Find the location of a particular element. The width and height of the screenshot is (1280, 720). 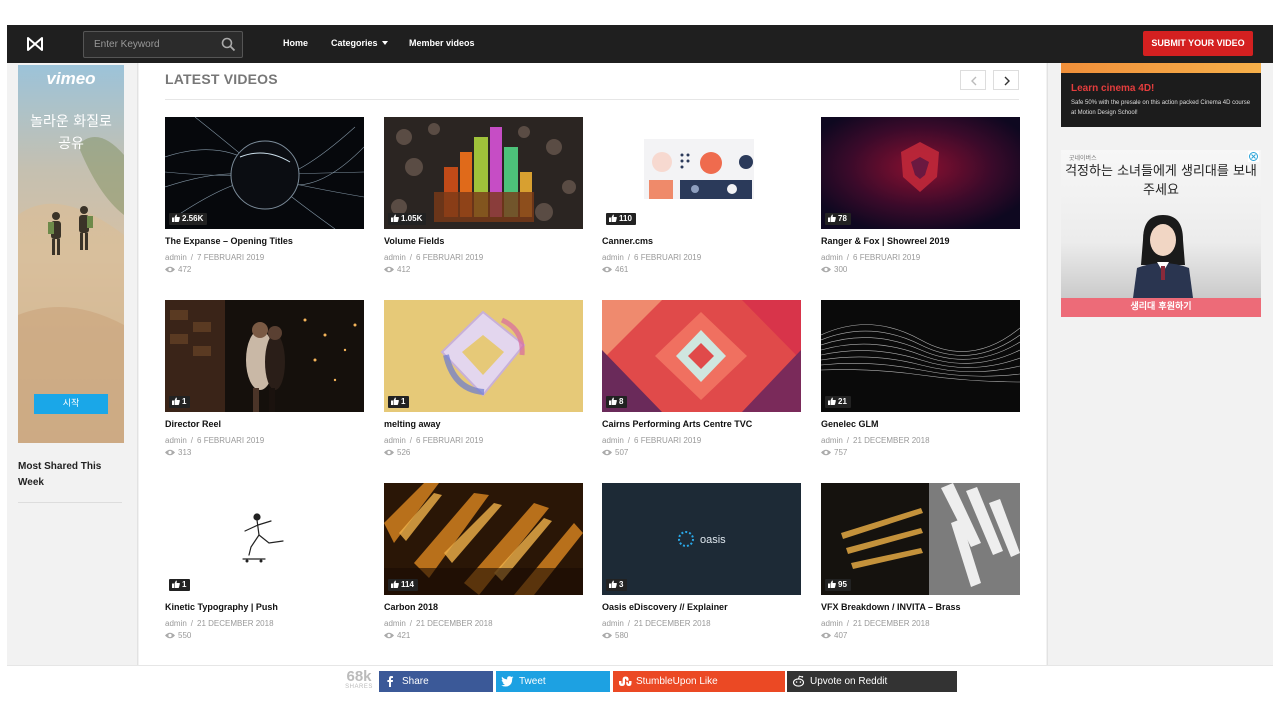

likes-count: 8 is located at coordinates (621, 401).